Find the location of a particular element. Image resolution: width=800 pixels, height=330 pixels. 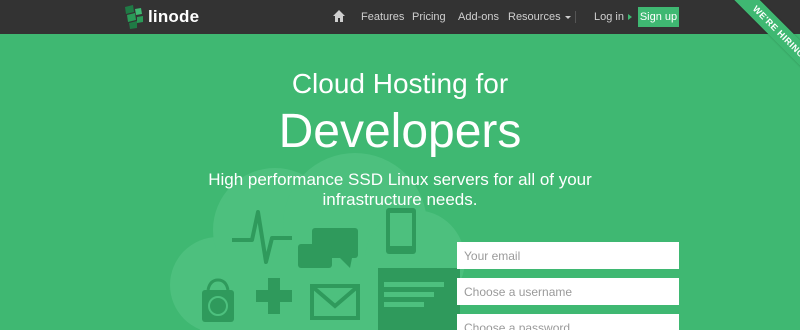

nav-features: Features is located at coordinates (382, 17).